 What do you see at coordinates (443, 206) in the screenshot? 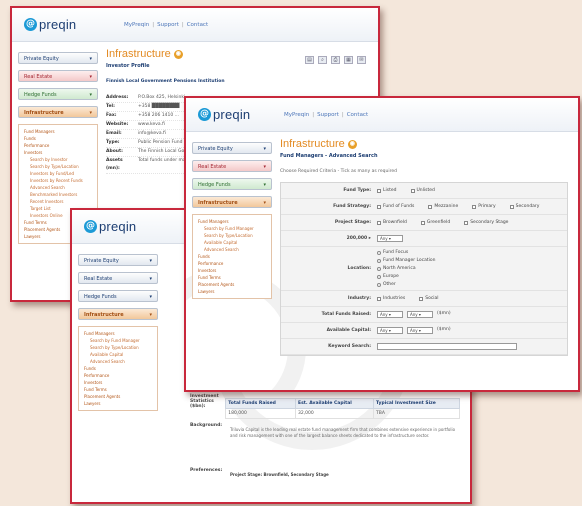
I see `option-checkbox: Mezzanine` at bounding box center [443, 206].